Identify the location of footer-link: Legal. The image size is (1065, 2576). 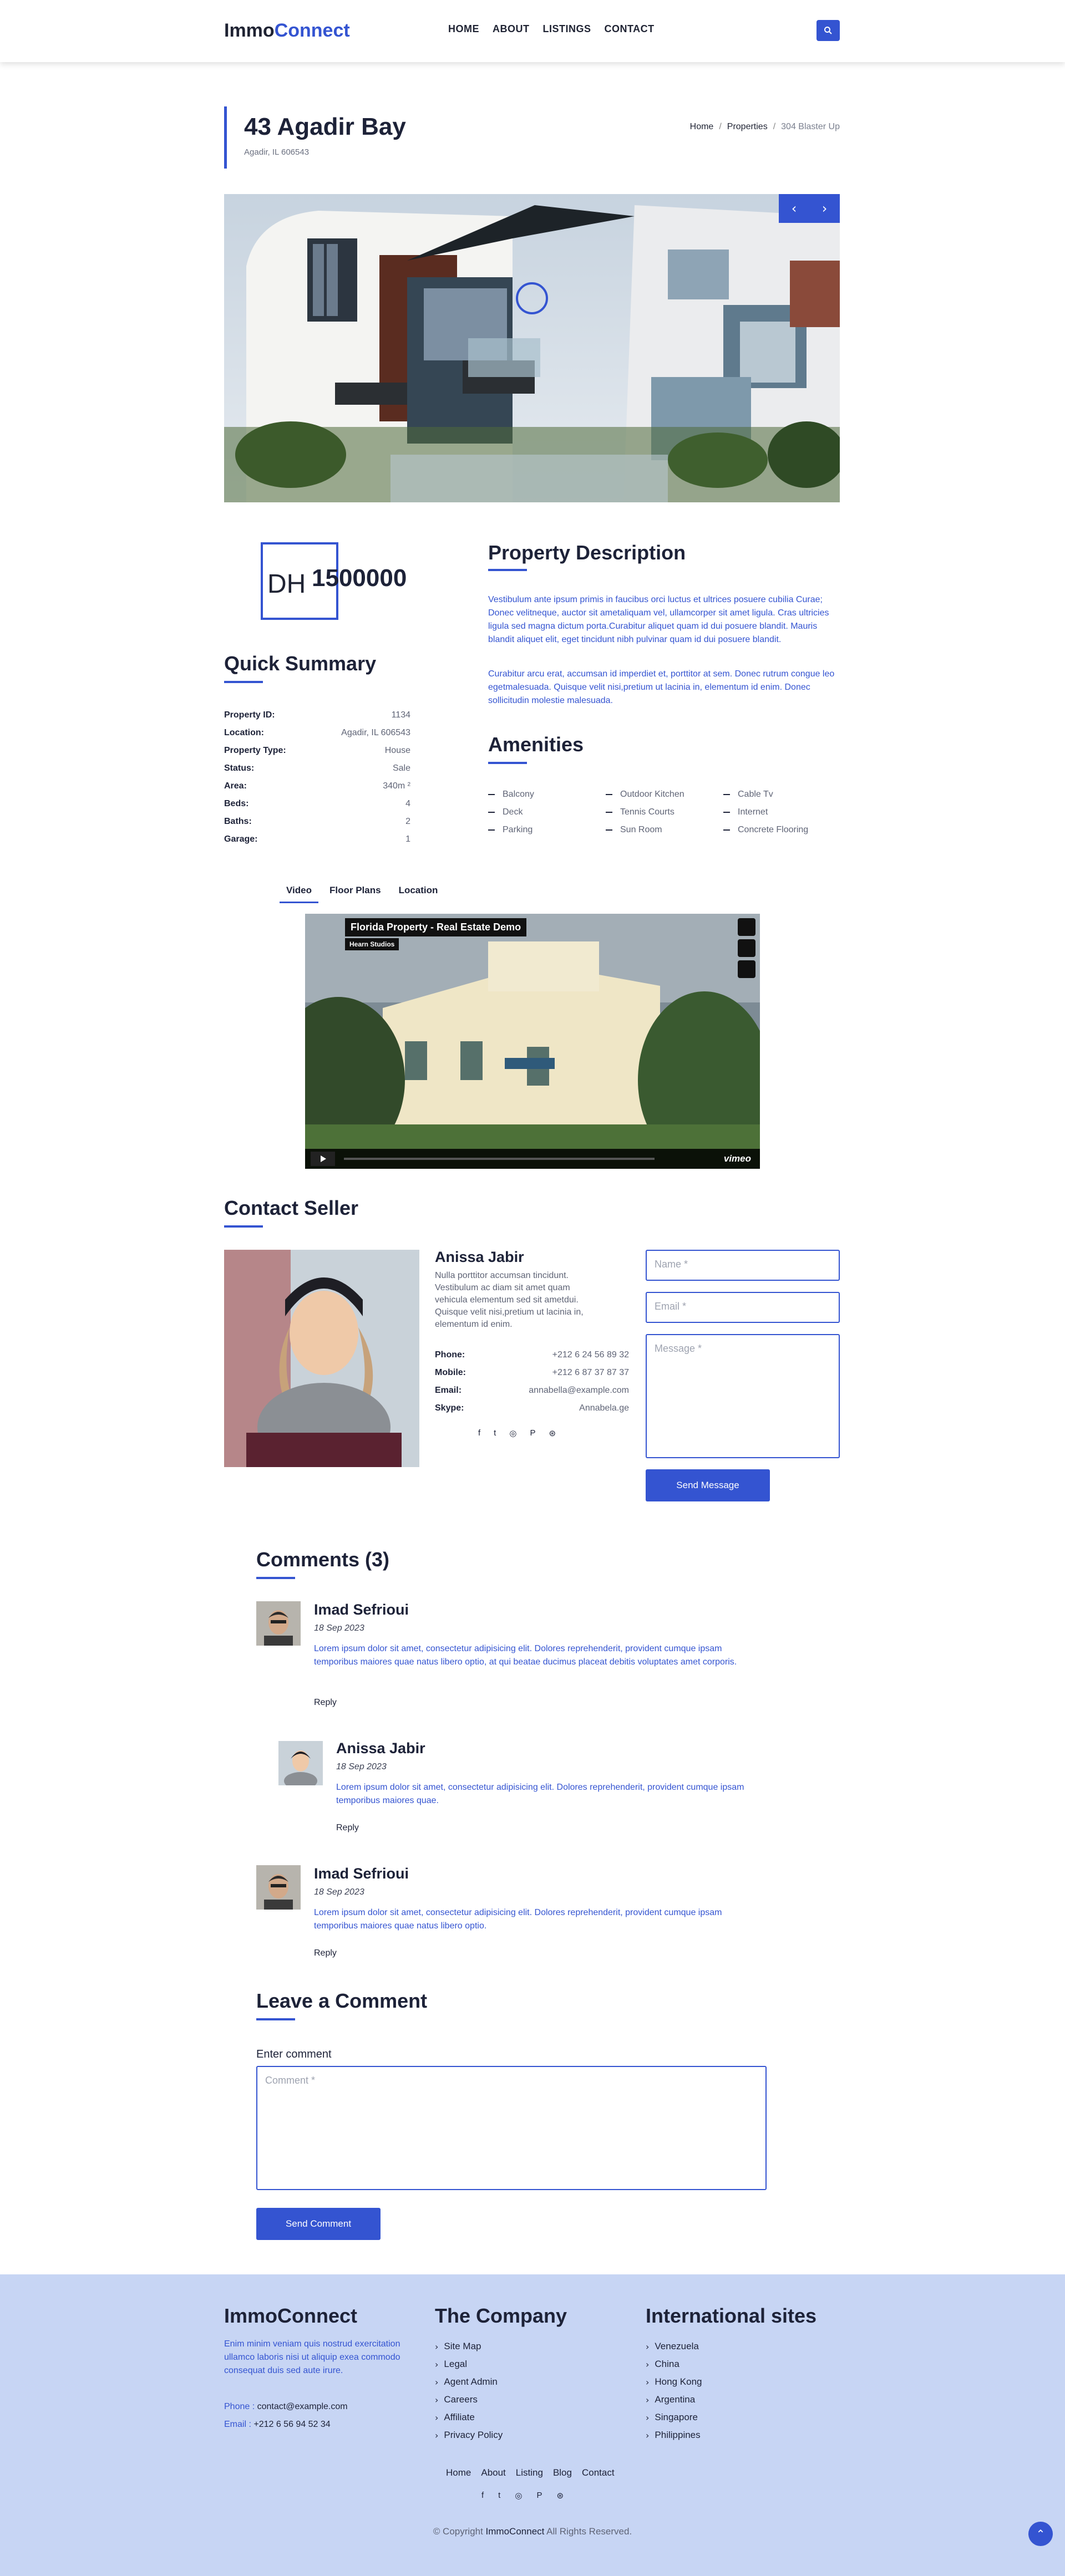
(469, 2364).